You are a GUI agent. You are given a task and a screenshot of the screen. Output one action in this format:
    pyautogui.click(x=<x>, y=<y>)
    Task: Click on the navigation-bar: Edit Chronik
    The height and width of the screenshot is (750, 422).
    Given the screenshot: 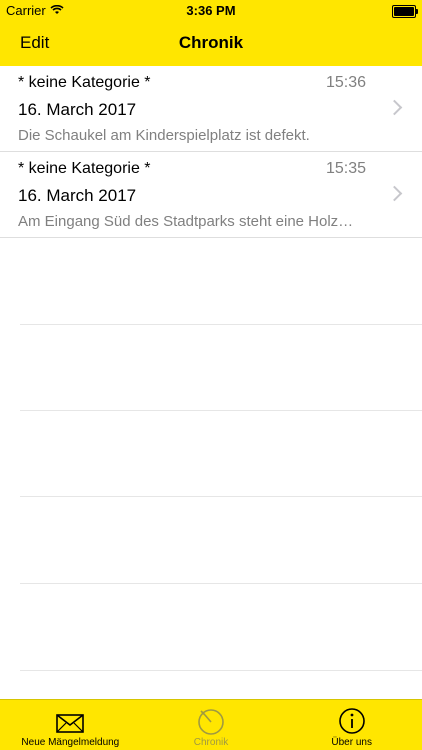 What is the action you would take?
    pyautogui.click(x=211, y=44)
    